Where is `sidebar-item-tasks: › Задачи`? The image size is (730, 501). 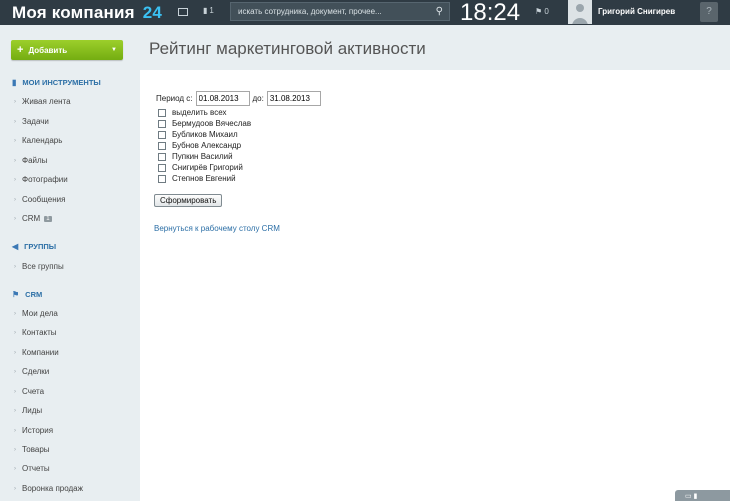 sidebar-item-tasks: › Задачи is located at coordinates (31, 121).